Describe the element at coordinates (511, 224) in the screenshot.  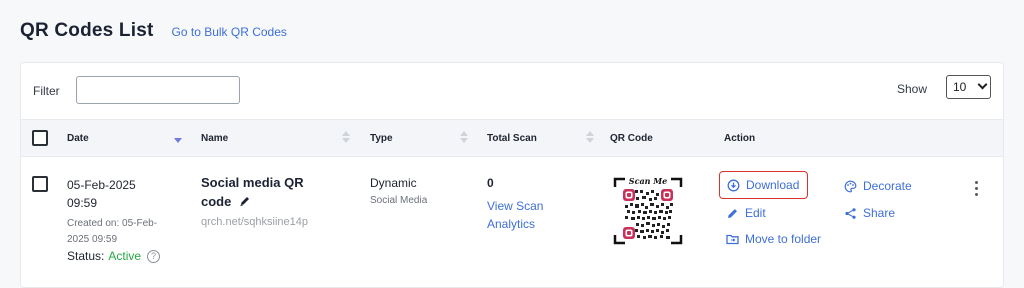
I see `analytics-line2: Analytics` at that location.